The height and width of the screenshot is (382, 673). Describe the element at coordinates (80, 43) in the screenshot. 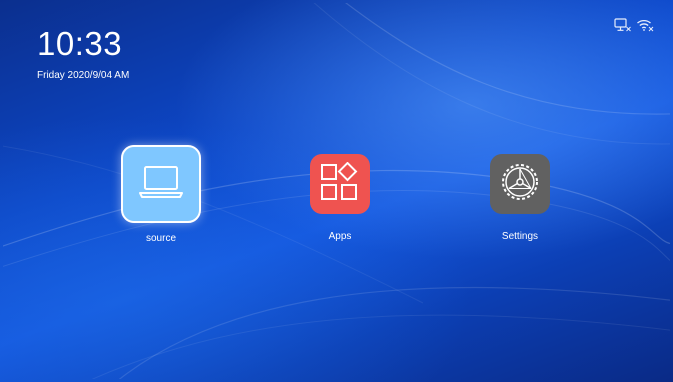

I see `clock-time: 10:33` at that location.